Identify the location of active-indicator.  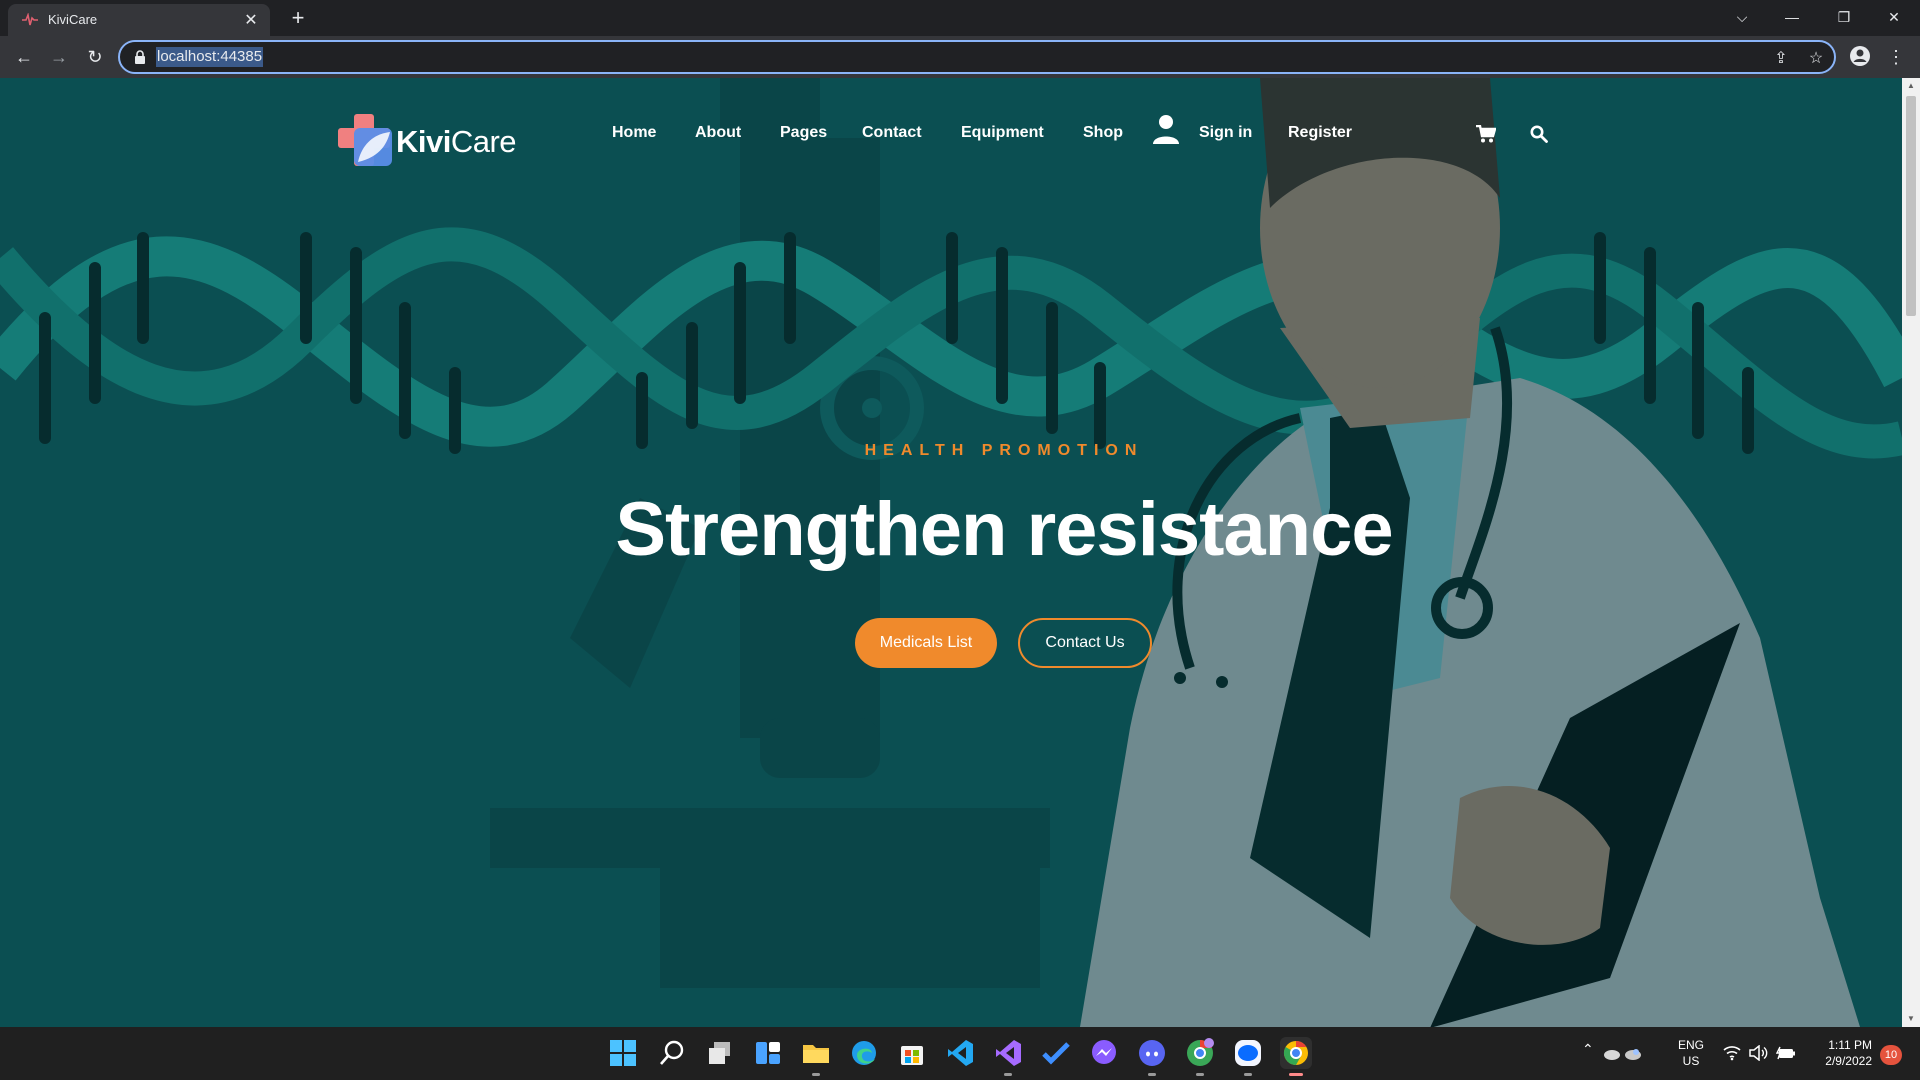
(1296, 1074).